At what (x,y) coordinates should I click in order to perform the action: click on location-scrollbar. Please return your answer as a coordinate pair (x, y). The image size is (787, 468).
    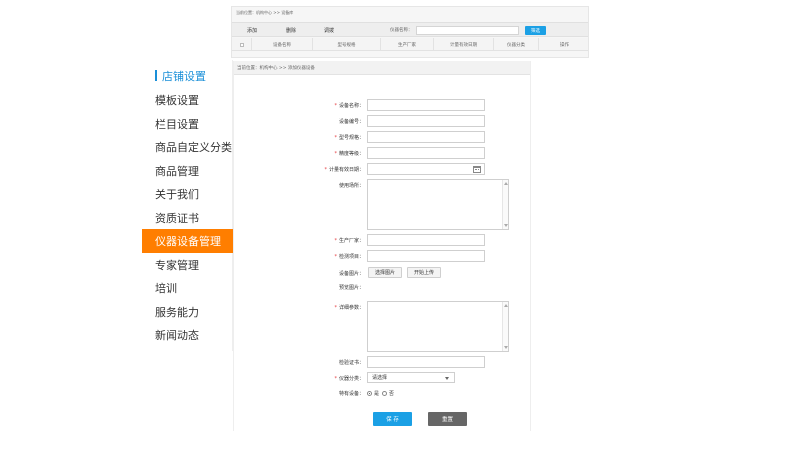
    Looking at the image, I should click on (505, 204).